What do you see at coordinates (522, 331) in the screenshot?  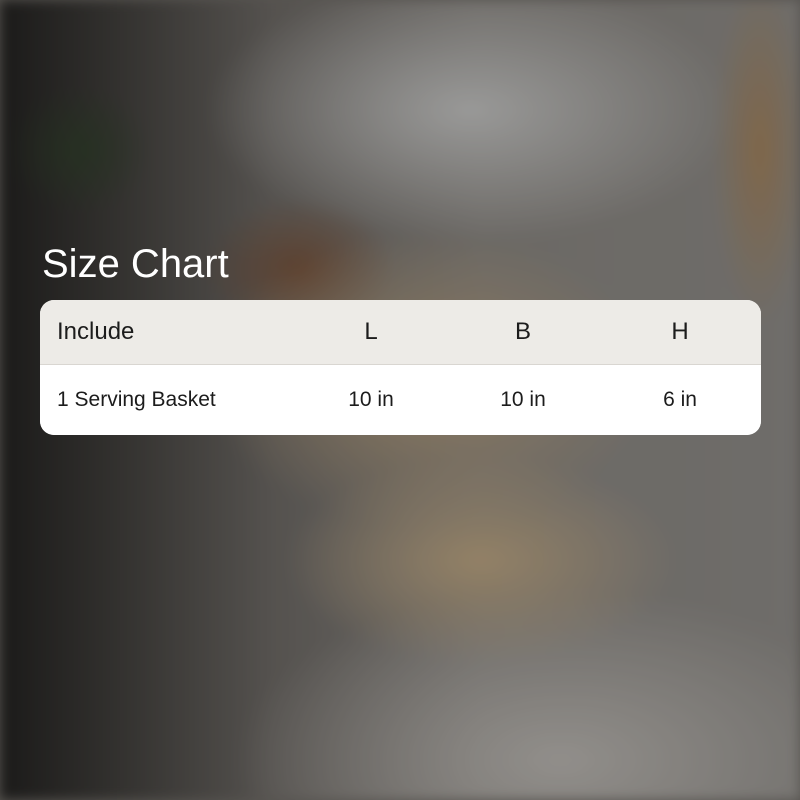 I see `header-breadth: B` at bounding box center [522, 331].